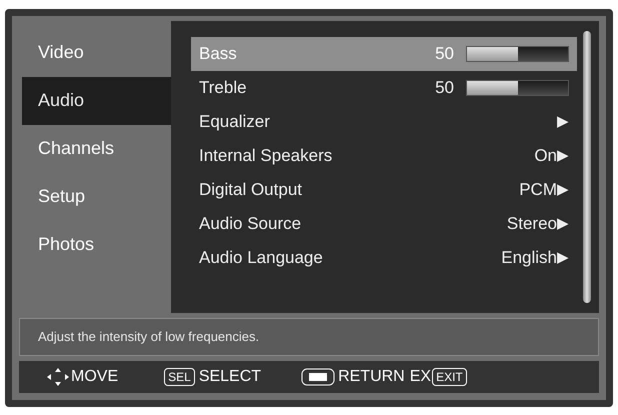  I want to click on category-tab: Photos, so click(96, 244).